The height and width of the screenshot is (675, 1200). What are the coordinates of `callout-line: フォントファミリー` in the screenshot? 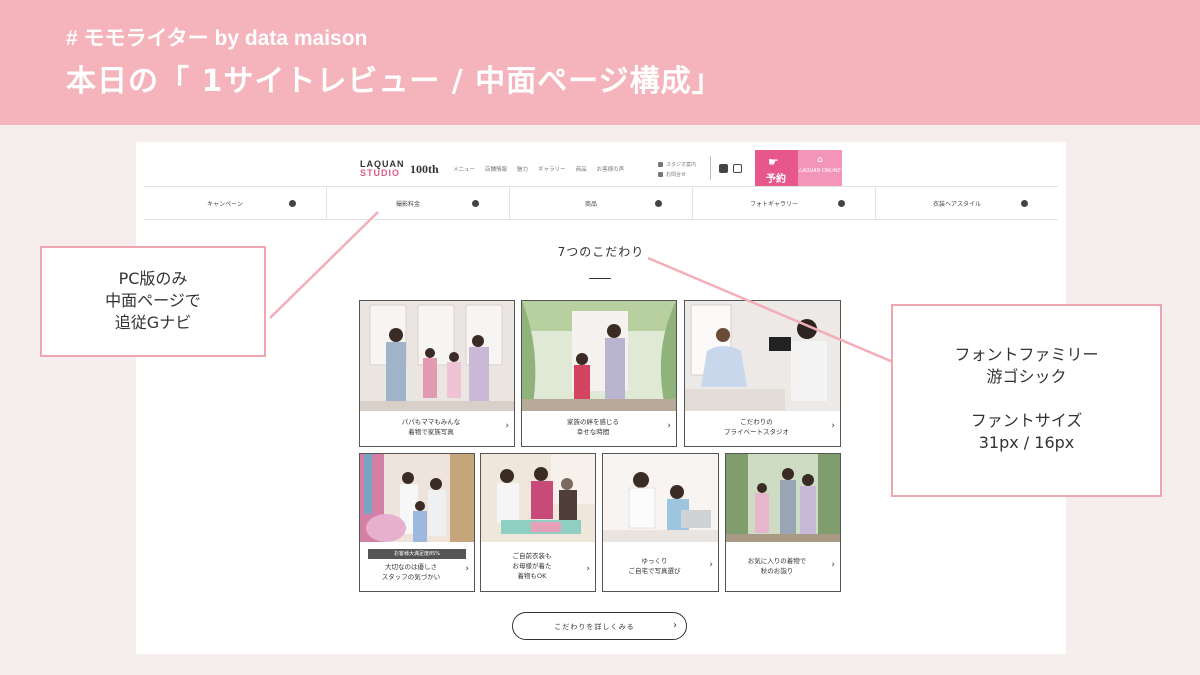 It's located at (1026, 354).